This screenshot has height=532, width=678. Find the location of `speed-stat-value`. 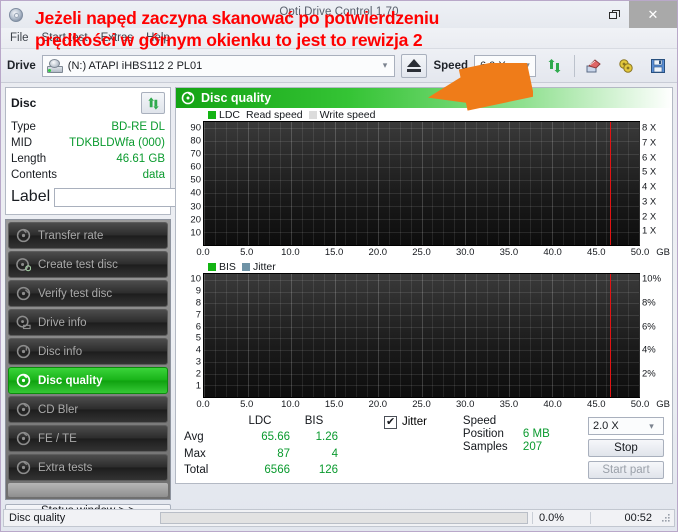

speed-stat-value is located at coordinates (547, 421).